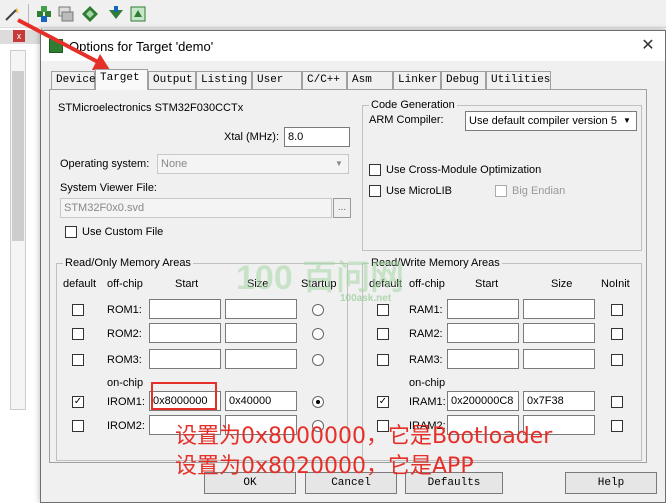  What do you see at coordinates (426, 310) in the screenshot?
I see `ram1-label: RAM1:` at bounding box center [426, 310].